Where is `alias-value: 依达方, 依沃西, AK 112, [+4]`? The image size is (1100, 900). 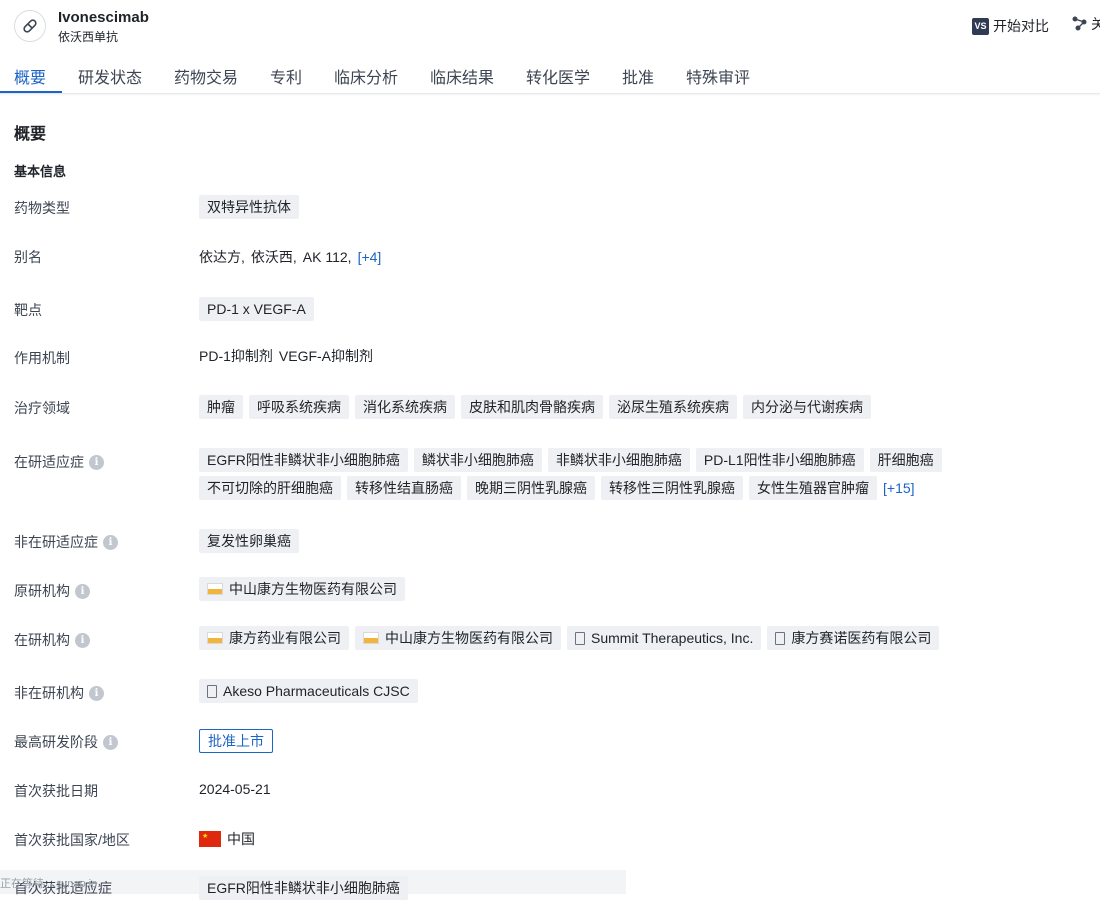 alias-value: 依达方, 依沃西, AK 112, [+4] is located at coordinates (290, 257).